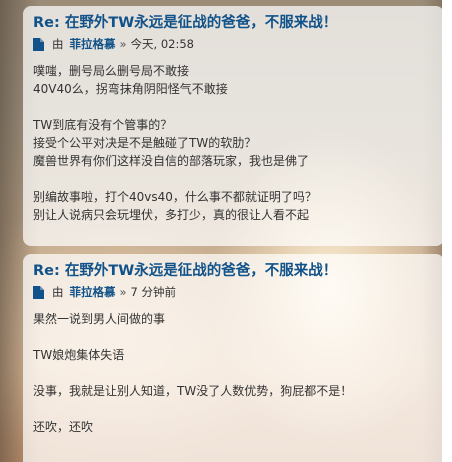 The height and width of the screenshot is (462, 452). Describe the element at coordinates (153, 292) in the screenshot. I see `post-time: 7 分钟前` at that location.